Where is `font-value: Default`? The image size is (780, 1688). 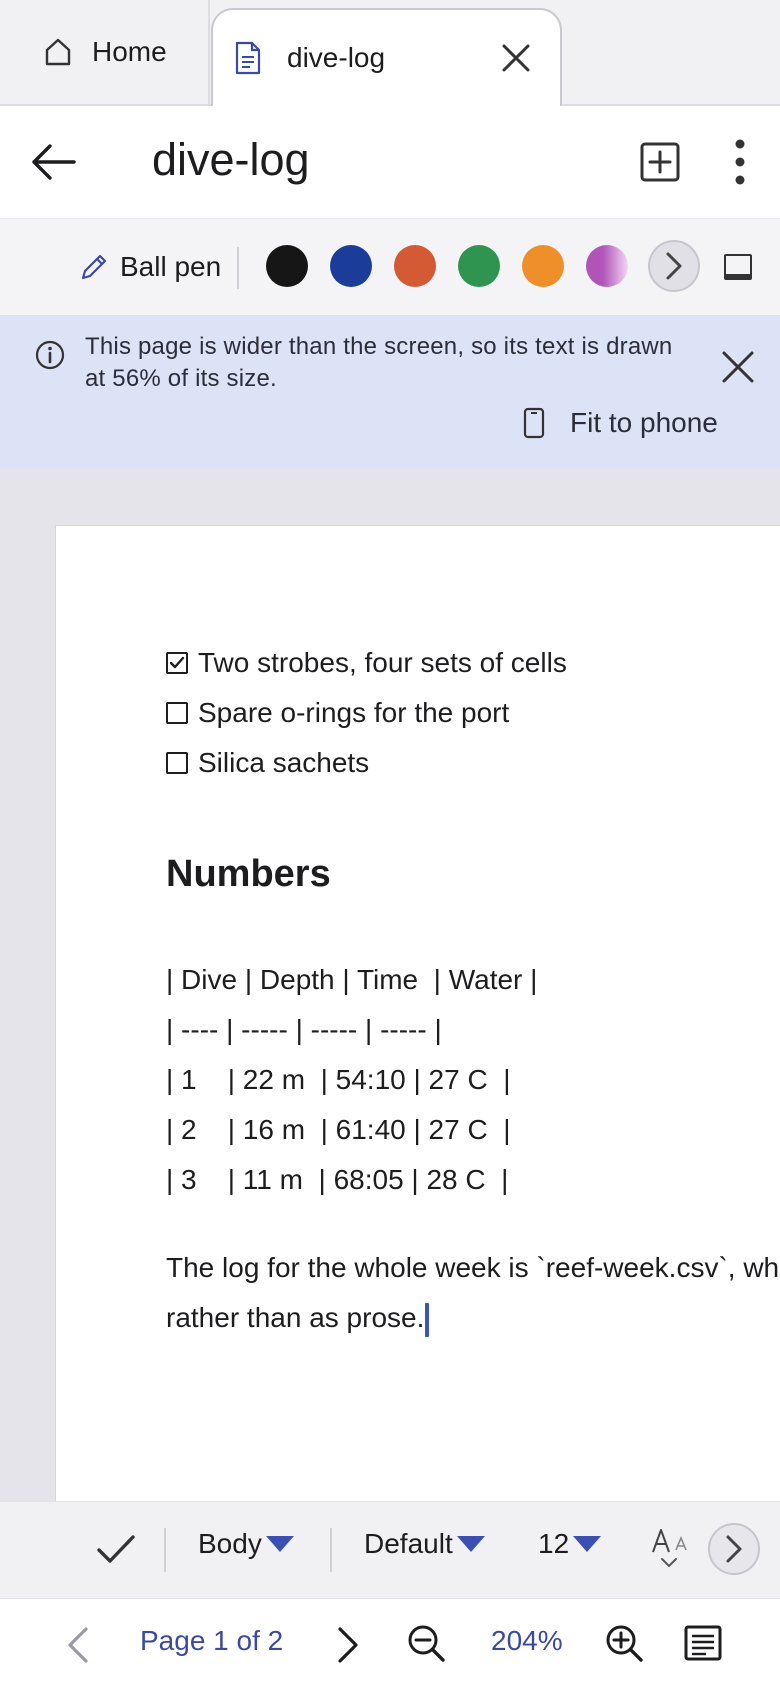
font-value: Default is located at coordinates (408, 1543).